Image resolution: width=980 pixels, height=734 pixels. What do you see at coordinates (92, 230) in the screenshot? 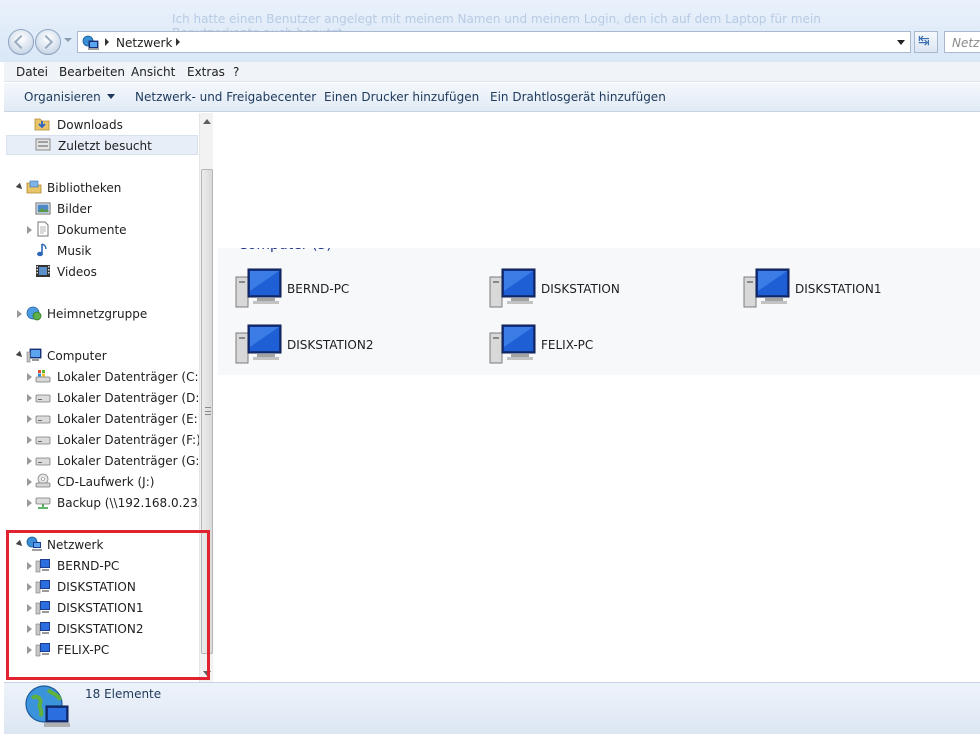
I see `nav-label-documents: Dokumente` at bounding box center [92, 230].